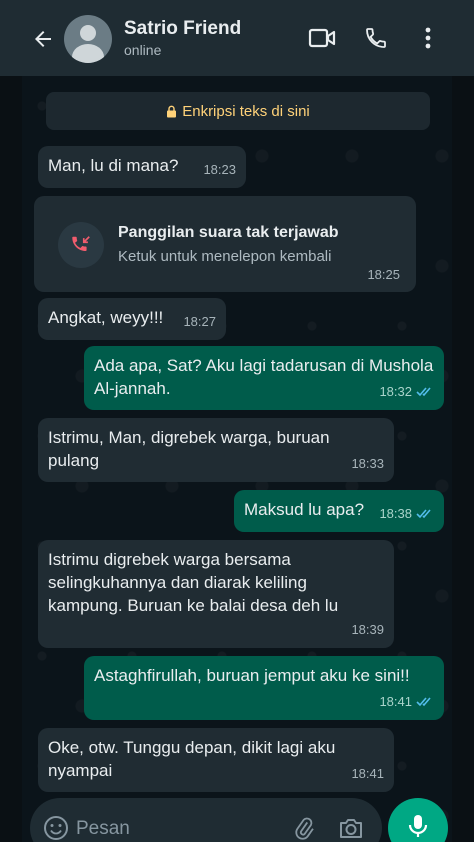 The image size is (474, 842). What do you see at coordinates (106, 317) in the screenshot?
I see `message-text: Angkat, weyy!!!` at bounding box center [106, 317].